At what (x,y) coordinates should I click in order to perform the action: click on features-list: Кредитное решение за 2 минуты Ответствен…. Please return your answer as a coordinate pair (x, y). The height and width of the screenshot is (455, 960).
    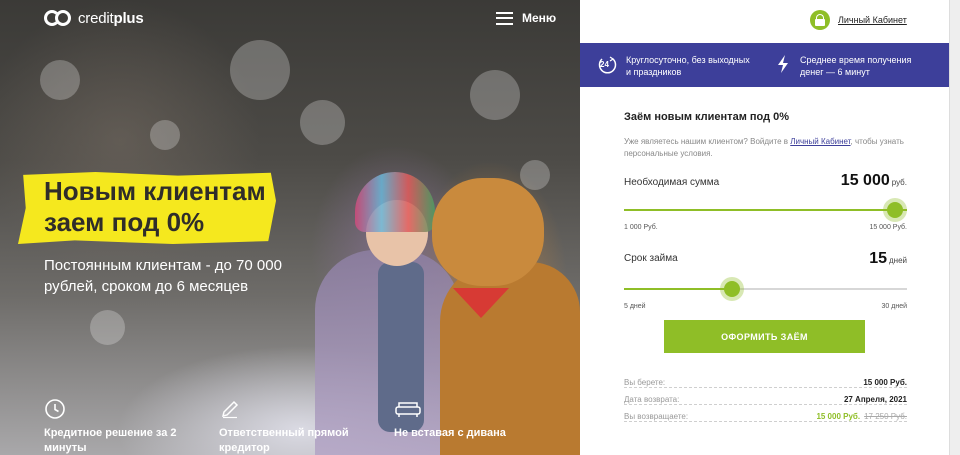
    Looking at the image, I should click on (306, 426).